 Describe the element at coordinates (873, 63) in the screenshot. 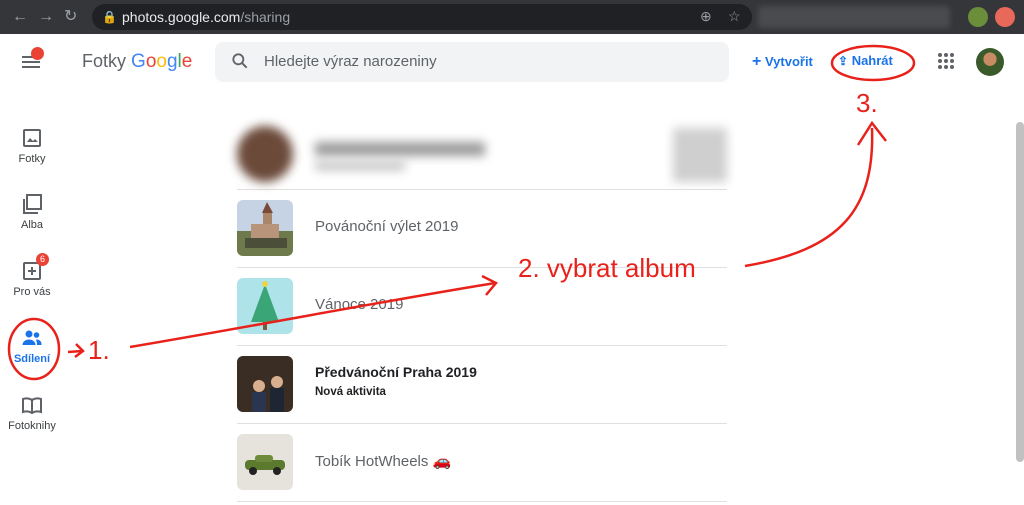

I see `upload-circle-annotation` at that location.